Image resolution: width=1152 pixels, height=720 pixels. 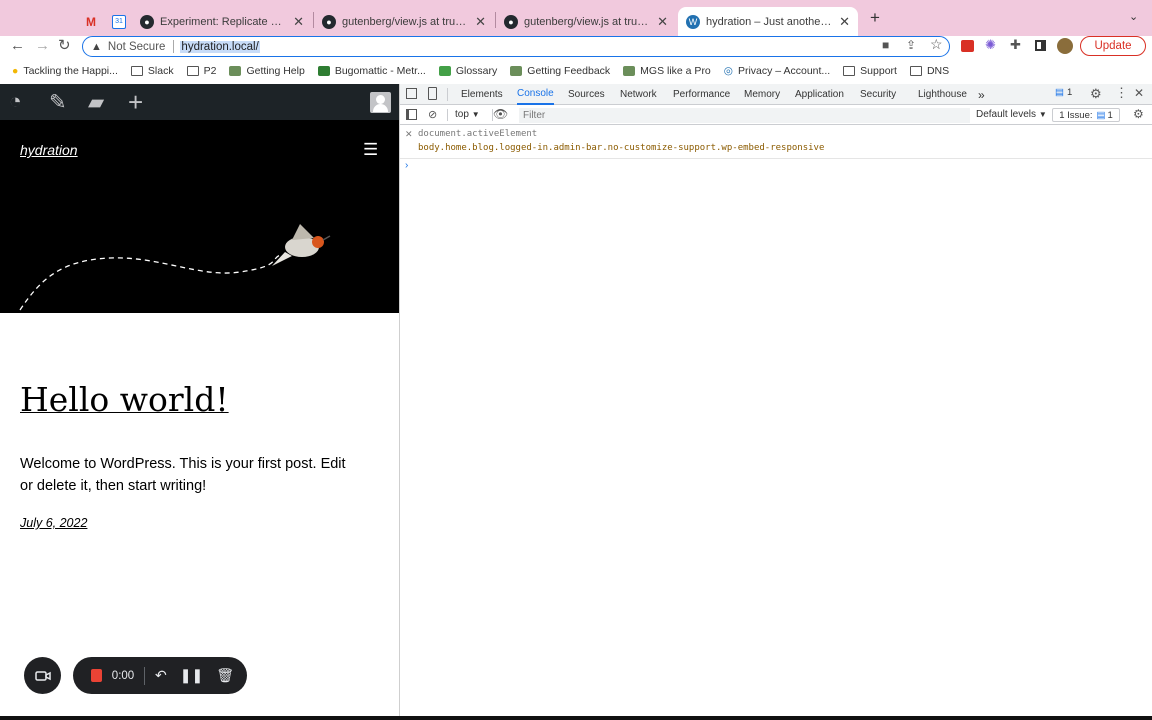 What do you see at coordinates (701, 94) in the screenshot?
I see `tab-performance: Performance` at bounding box center [701, 94].